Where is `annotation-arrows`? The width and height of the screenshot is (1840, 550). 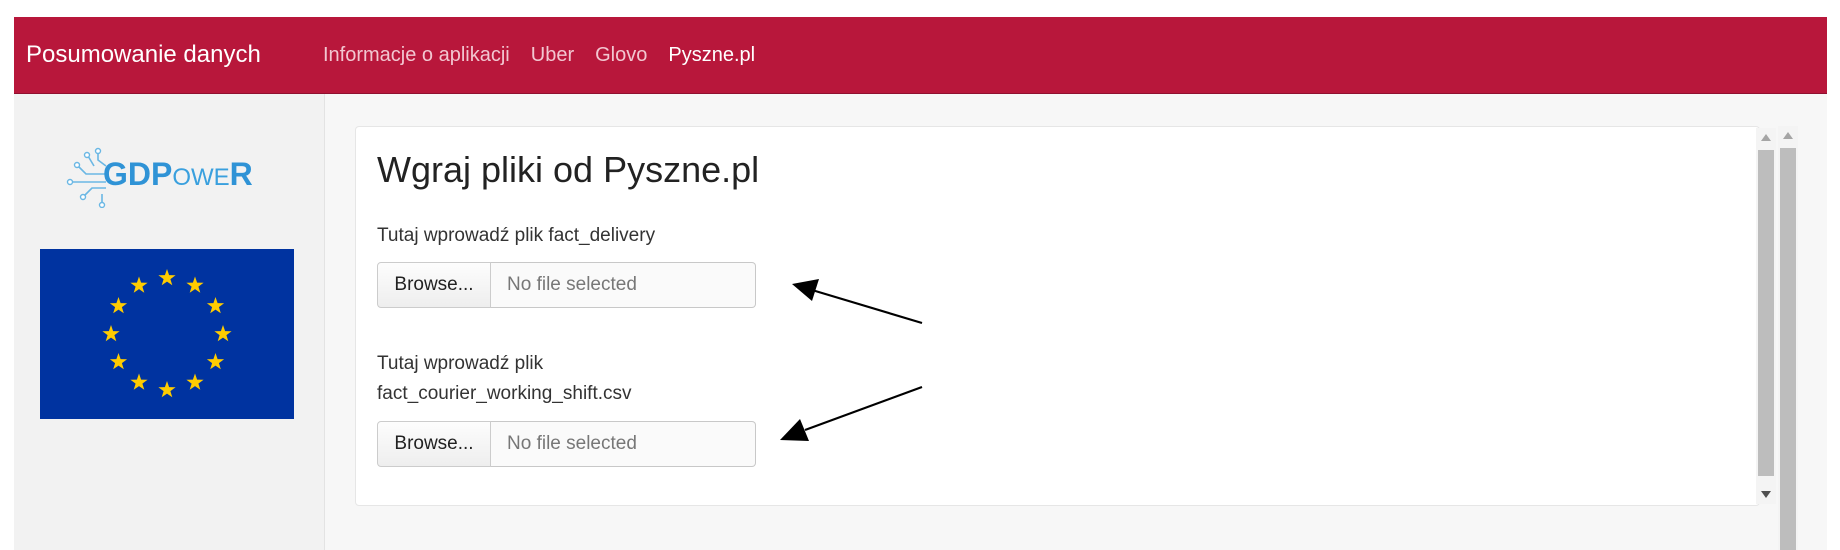
annotation-arrows is located at coordinates (851, 360).